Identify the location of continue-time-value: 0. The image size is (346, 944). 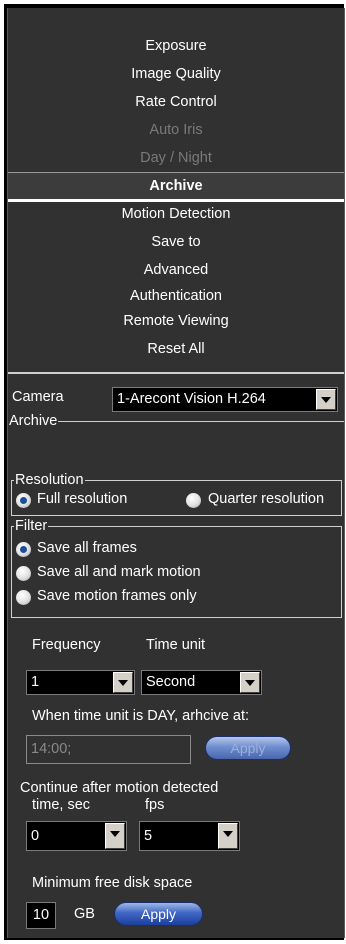
(35, 836).